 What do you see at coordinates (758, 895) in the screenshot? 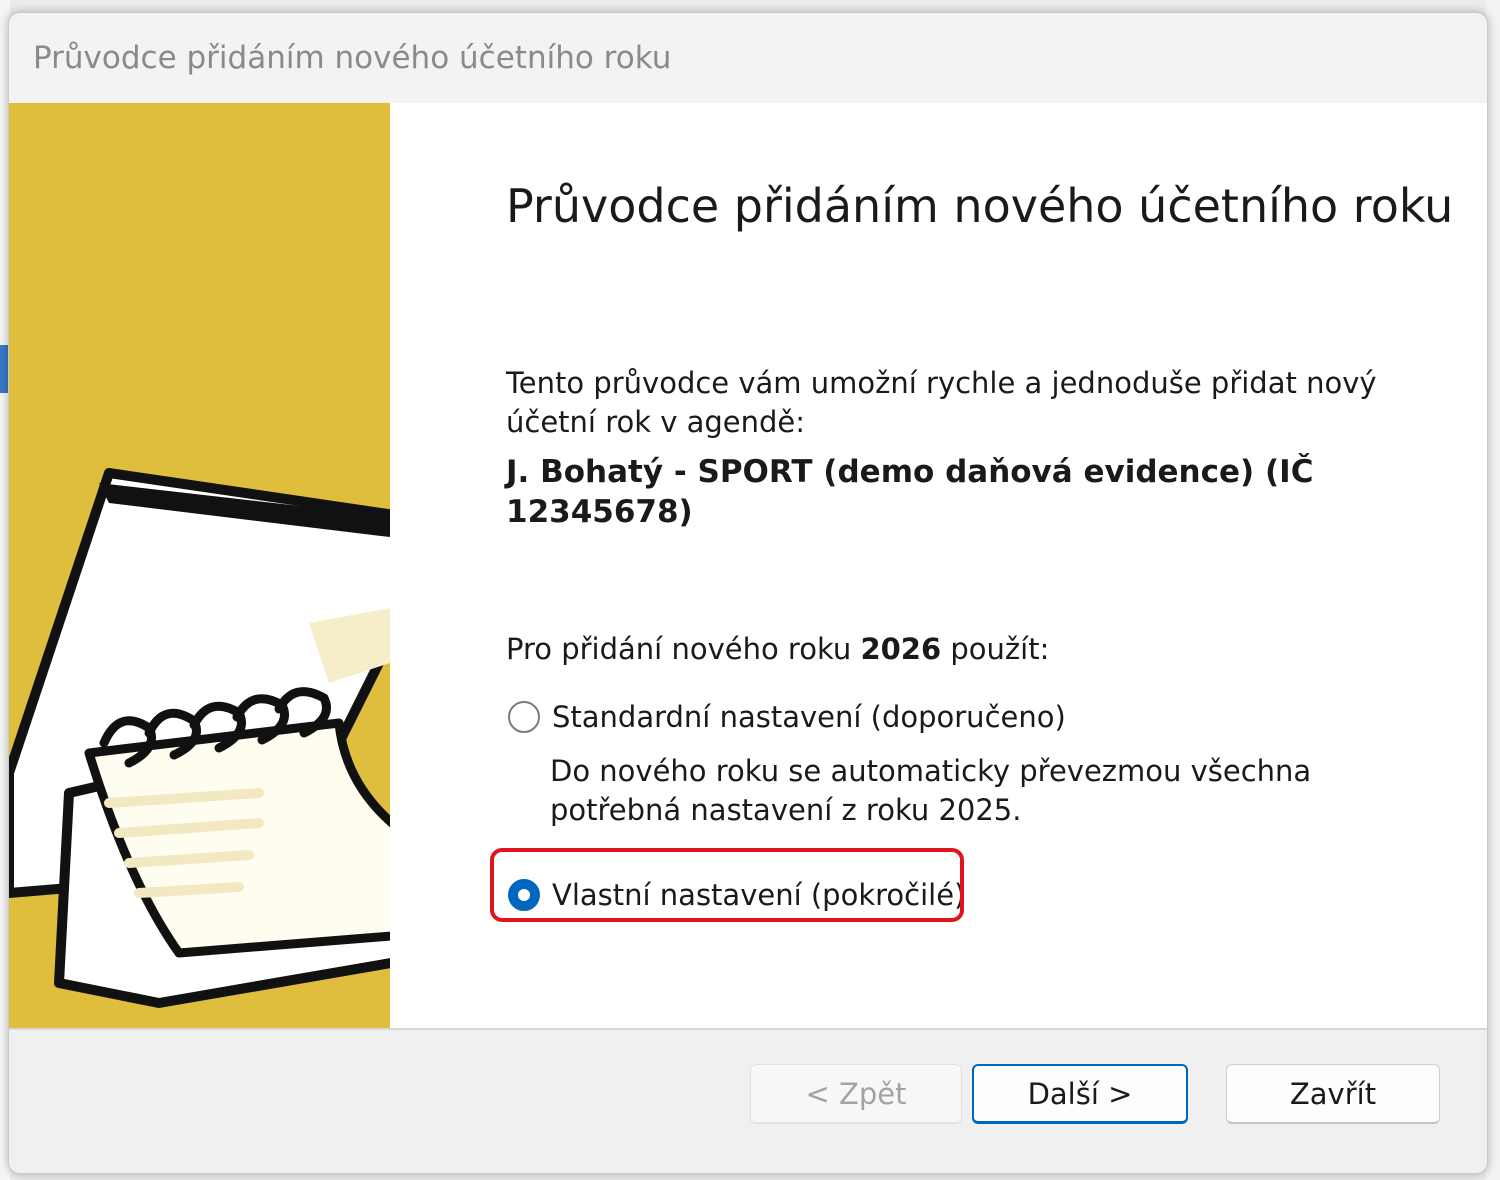
I see `radio-custom-label: Vlastní nastavení (pokročilé)` at bounding box center [758, 895].